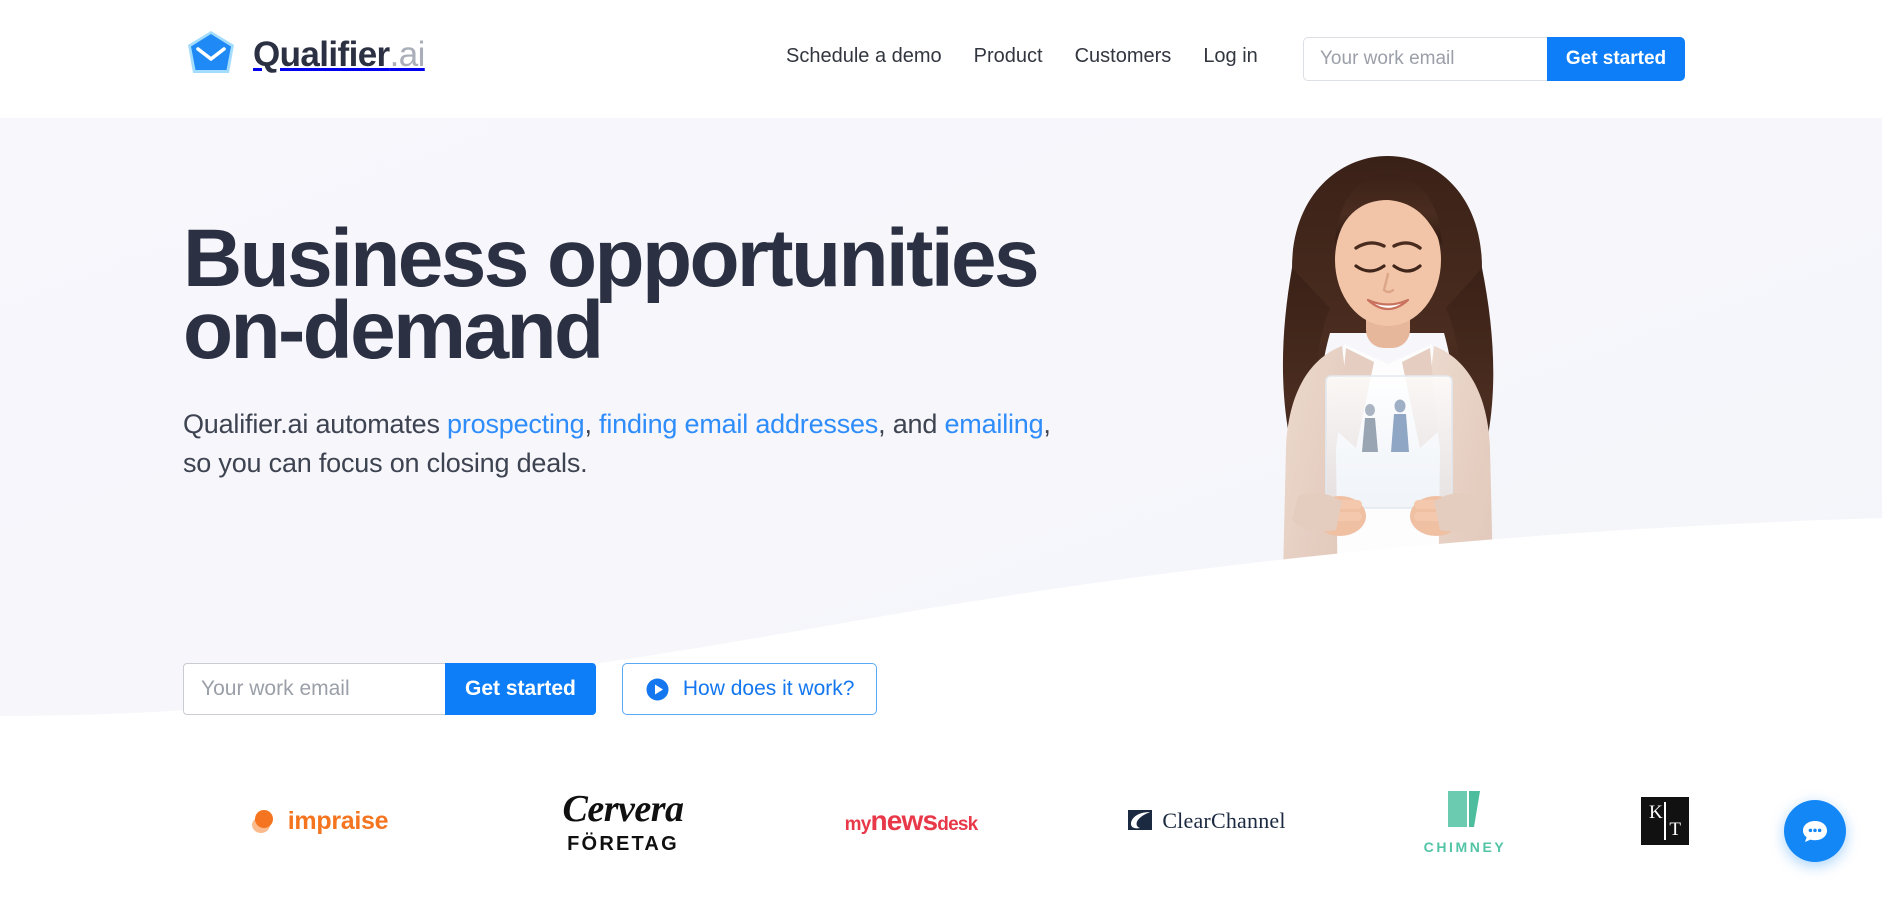  What do you see at coordinates (911, 424) in the screenshot?
I see `subhead-part3: , and` at bounding box center [911, 424].